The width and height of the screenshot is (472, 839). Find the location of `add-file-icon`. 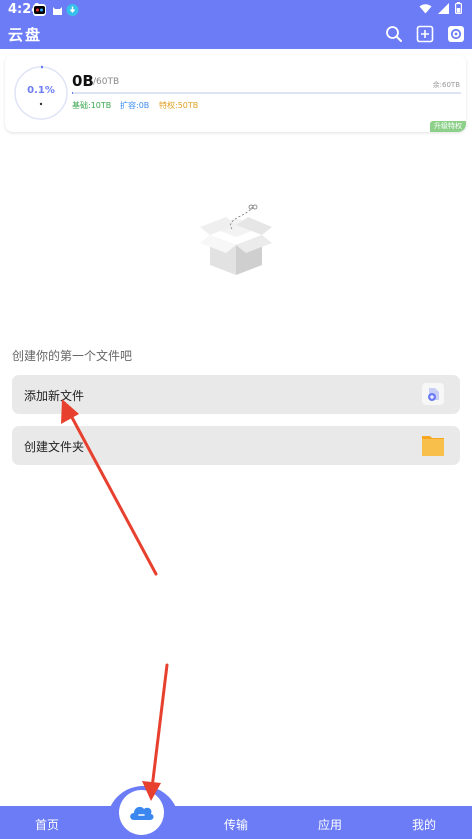

add-file-icon is located at coordinates (433, 394).